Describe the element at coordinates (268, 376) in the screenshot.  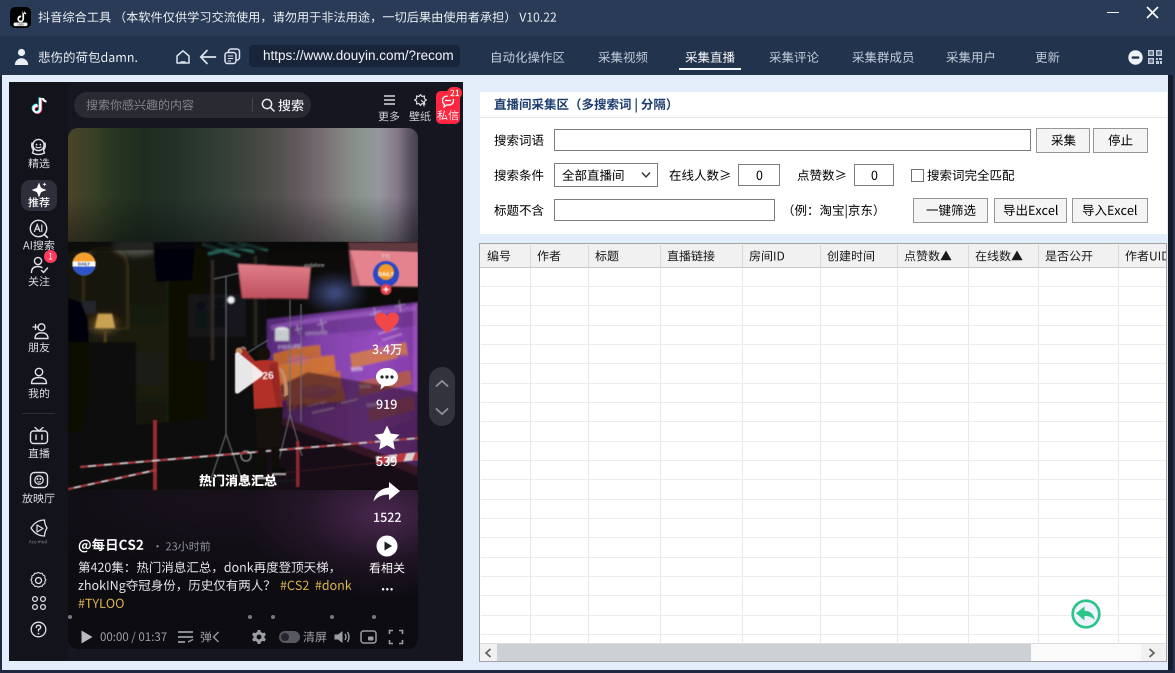
I see `svg-text: 26` at that location.